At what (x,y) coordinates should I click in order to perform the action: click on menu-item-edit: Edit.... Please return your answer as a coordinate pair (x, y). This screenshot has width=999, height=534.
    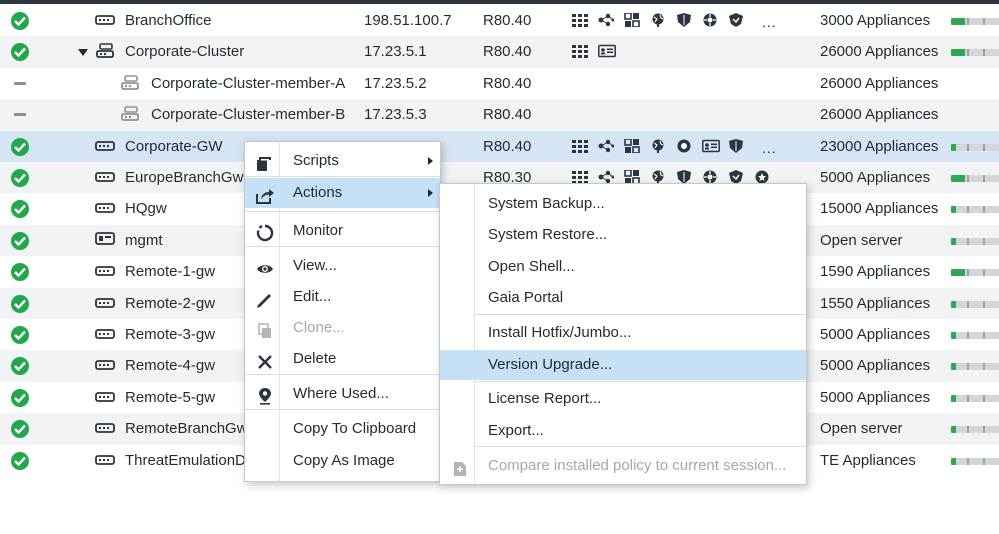
    Looking at the image, I should click on (342, 297).